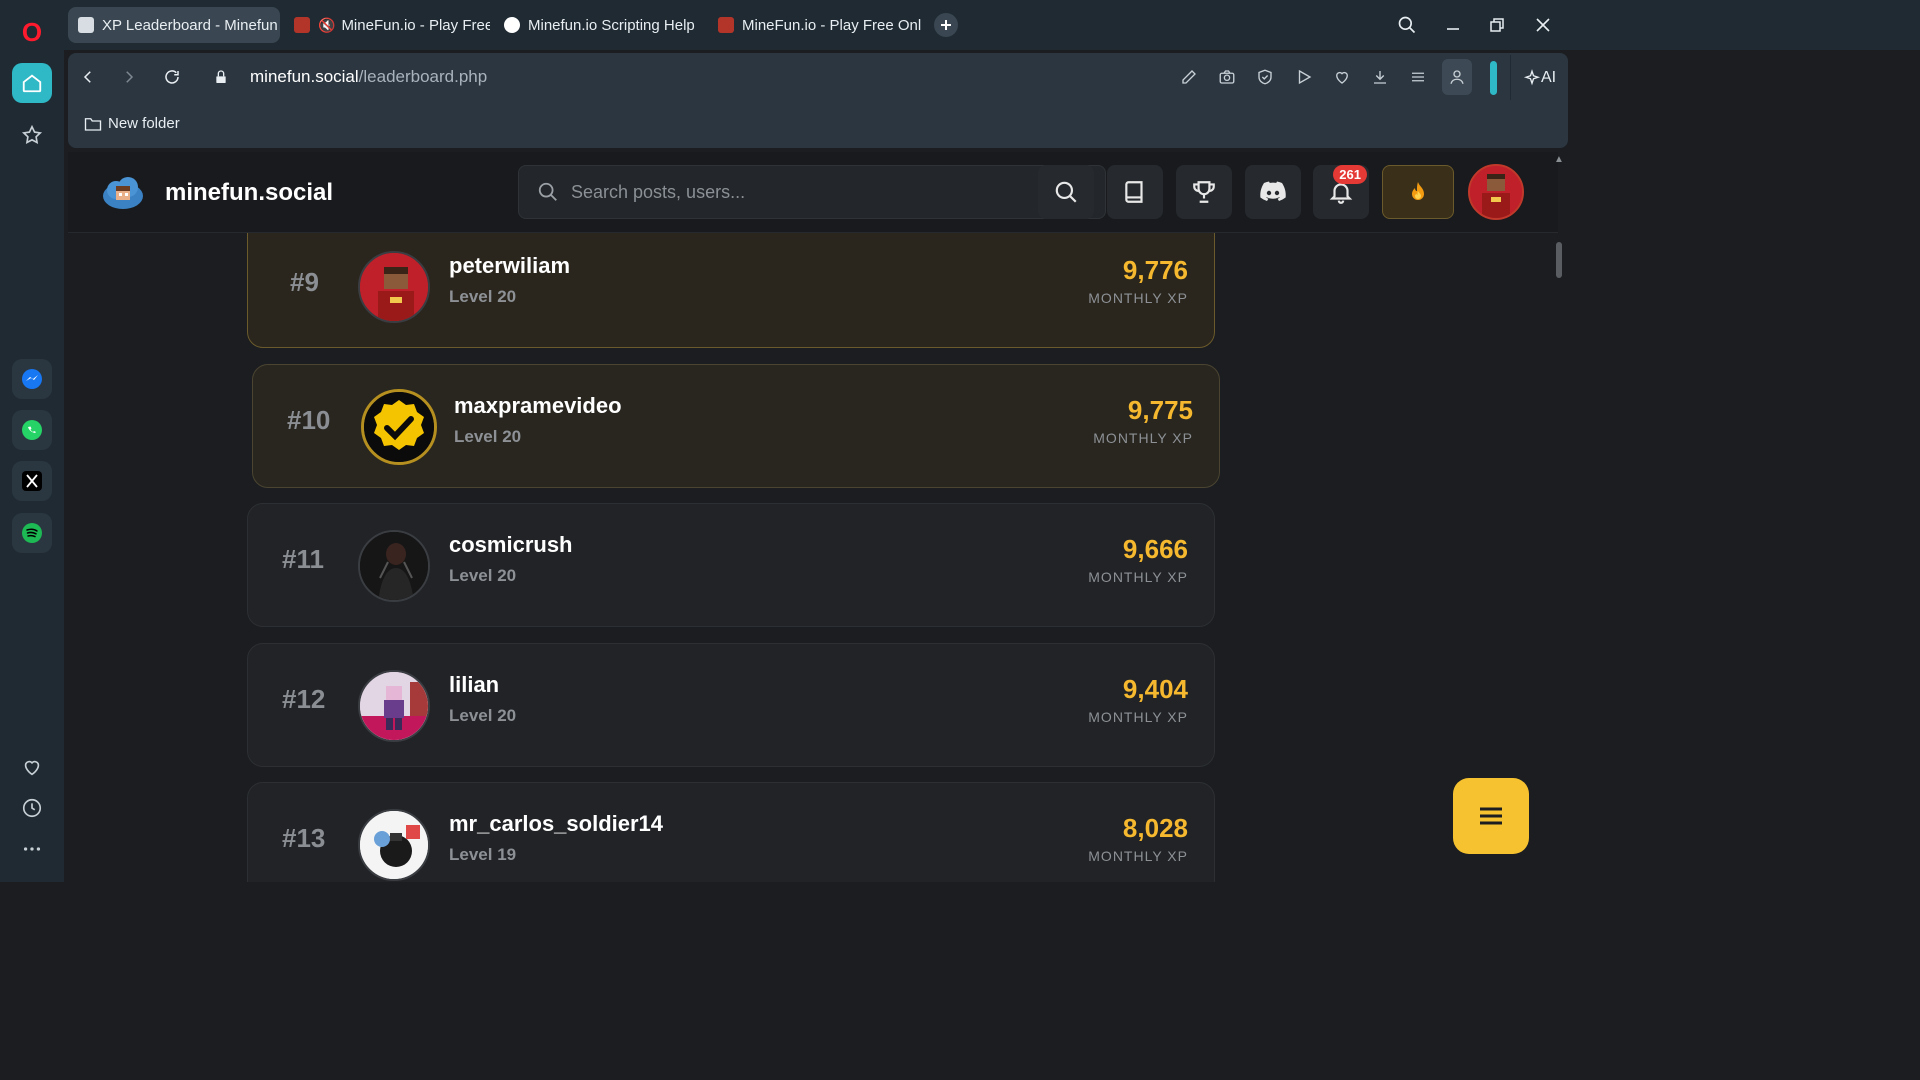 The image size is (1920, 1080). Describe the element at coordinates (123, 192) in the screenshot. I see `site-logo-icon` at that location.